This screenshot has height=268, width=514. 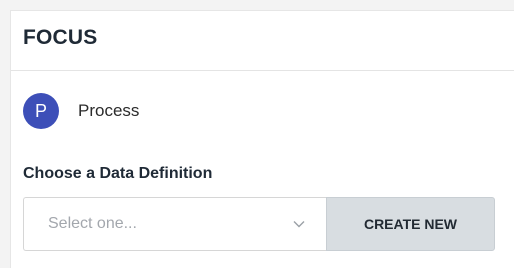 I want to click on focus-entity: P Process, so click(x=81, y=111).